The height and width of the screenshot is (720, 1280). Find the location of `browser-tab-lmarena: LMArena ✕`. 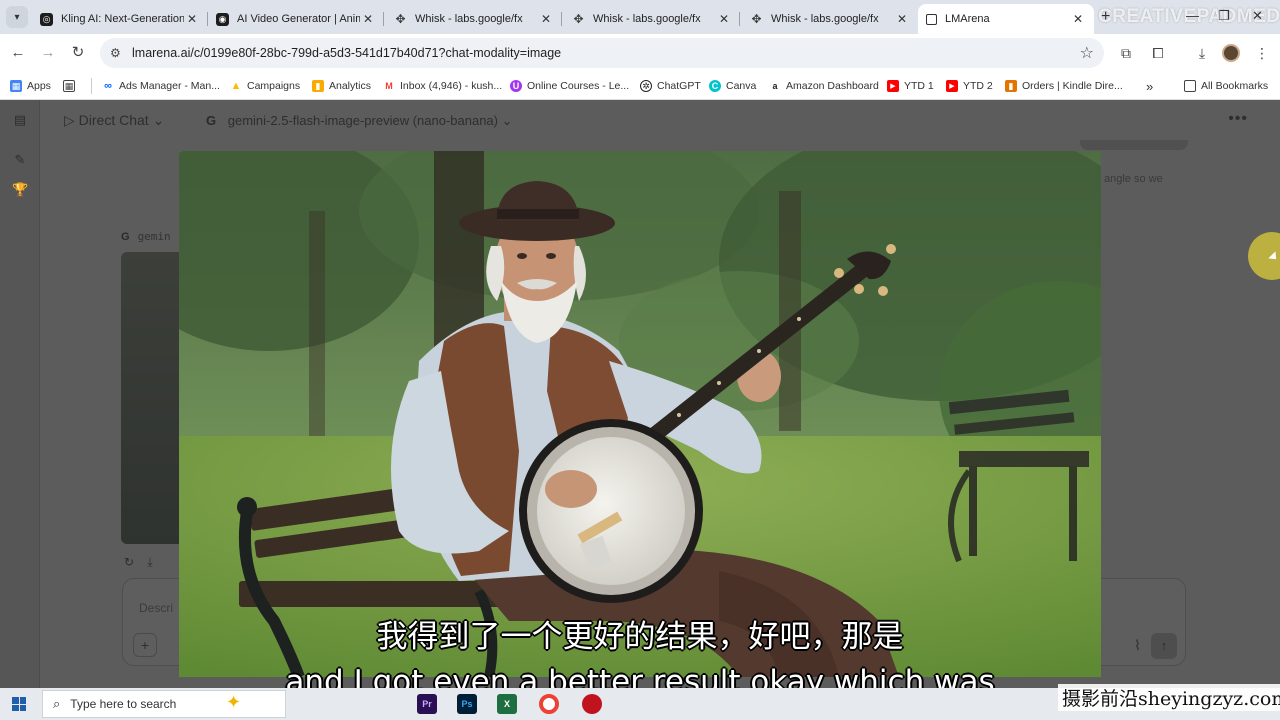

browser-tab-lmarena: LMArena ✕ is located at coordinates (1006, 19).